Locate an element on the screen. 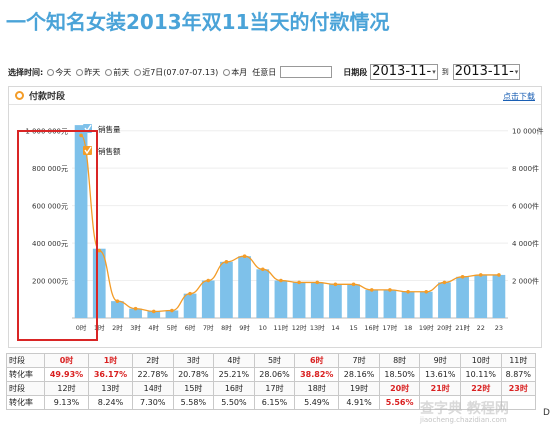  x-tick-label: 12时 is located at coordinates (299, 327).